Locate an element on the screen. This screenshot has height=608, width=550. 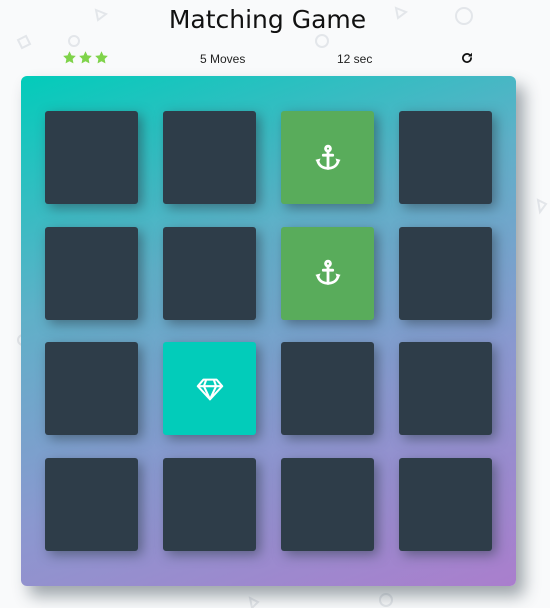
timer: 12 sec is located at coordinates (355, 59).